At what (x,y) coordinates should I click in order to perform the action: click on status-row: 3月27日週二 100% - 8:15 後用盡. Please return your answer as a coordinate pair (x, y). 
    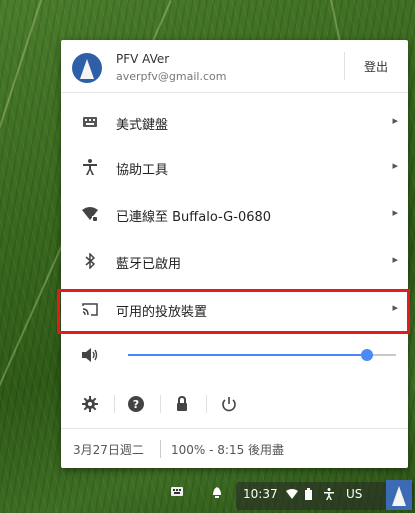
    Looking at the image, I should click on (234, 448).